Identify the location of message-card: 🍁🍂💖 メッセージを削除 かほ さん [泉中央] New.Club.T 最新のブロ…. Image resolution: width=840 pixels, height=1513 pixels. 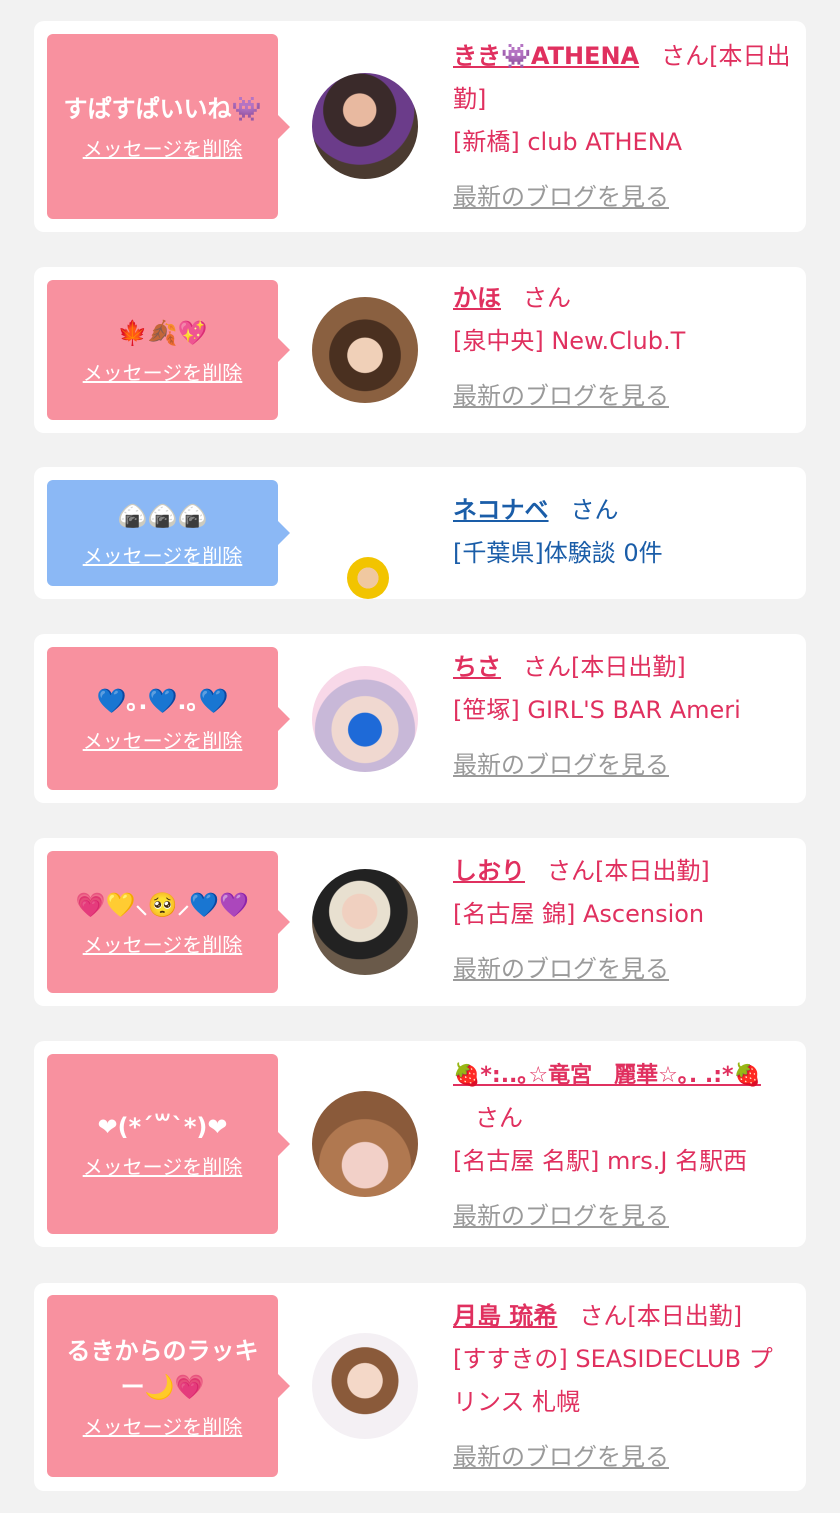
(420, 350).